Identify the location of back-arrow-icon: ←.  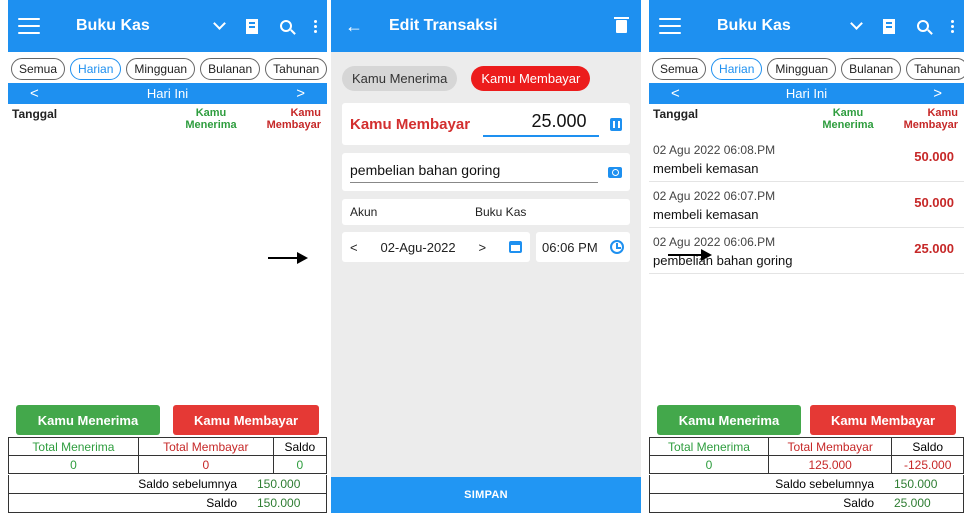
(354, 26).